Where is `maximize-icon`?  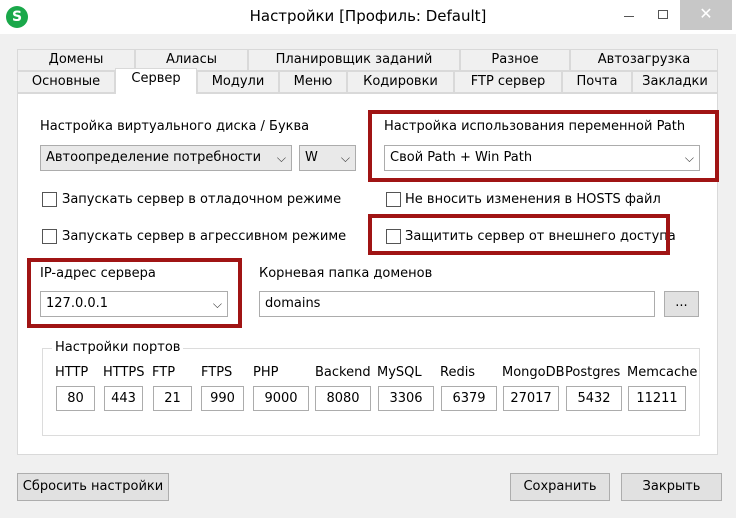
maximize-icon is located at coordinates (663, 14).